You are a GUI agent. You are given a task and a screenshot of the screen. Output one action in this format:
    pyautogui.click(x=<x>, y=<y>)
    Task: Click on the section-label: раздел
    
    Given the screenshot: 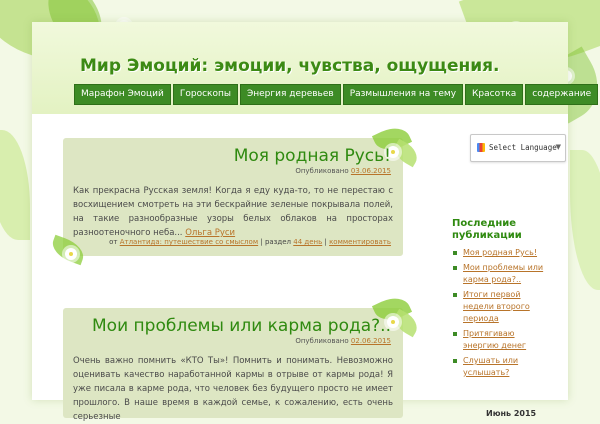 What is the action you would take?
    pyautogui.click(x=278, y=242)
    